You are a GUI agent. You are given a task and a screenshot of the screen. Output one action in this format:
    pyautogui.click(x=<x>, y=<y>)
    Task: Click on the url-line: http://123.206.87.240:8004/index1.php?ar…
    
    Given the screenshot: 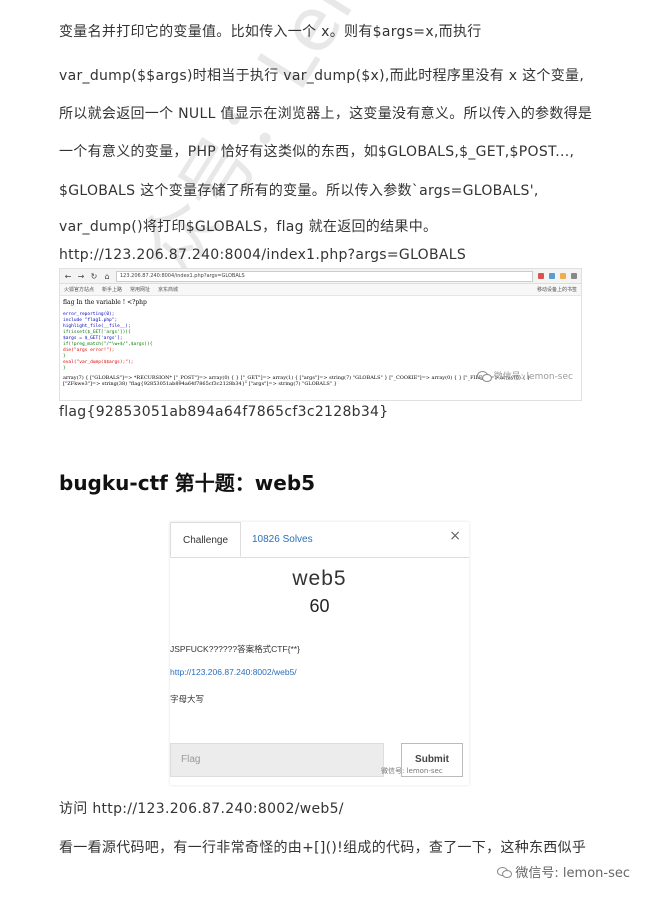 What is the action you would take?
    pyautogui.click(x=263, y=255)
    